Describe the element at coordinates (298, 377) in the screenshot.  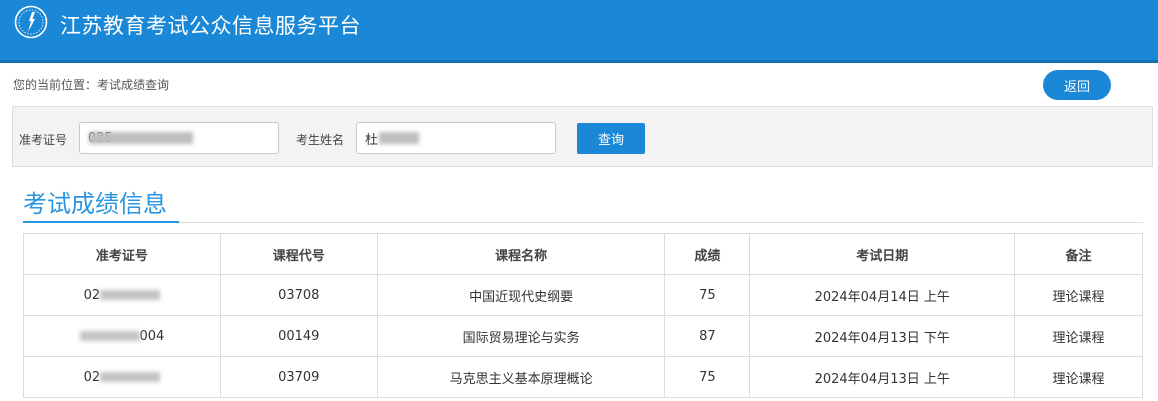
I see `cell-course-code: 03709` at that location.